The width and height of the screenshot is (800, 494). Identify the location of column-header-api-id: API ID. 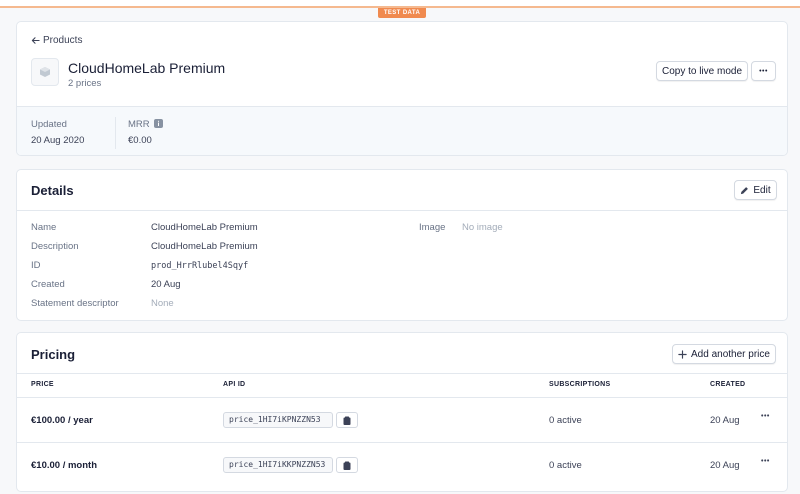
(234, 384).